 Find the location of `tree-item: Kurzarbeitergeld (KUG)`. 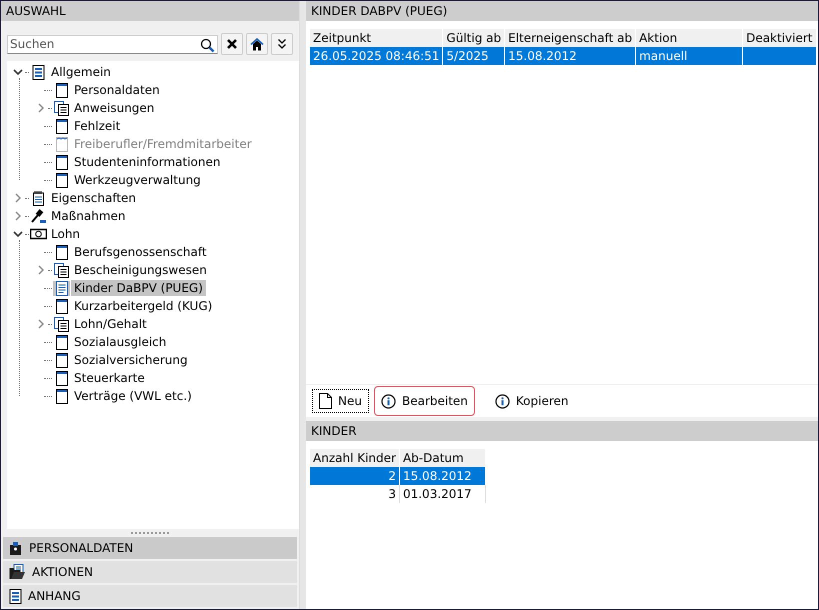

tree-item: Kurzarbeitergeld (KUG) is located at coordinates (143, 306).